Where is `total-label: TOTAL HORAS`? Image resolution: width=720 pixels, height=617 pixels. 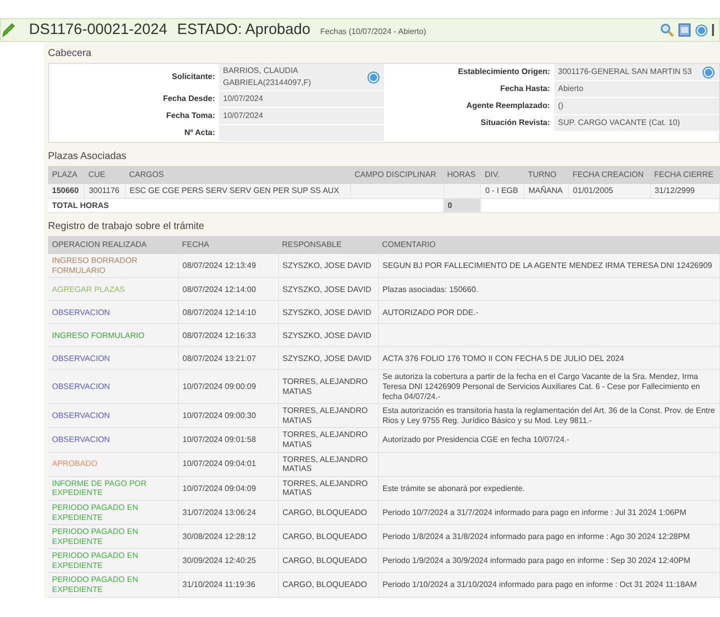 total-label: TOTAL HORAS is located at coordinates (246, 205).